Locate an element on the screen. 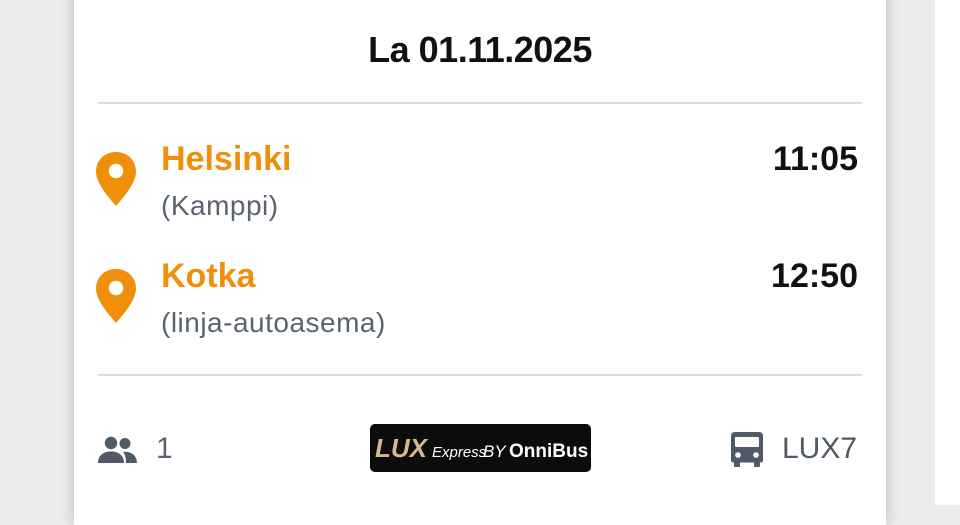 The height and width of the screenshot is (525, 960). departure-time: 11:05 is located at coordinates (815, 159).